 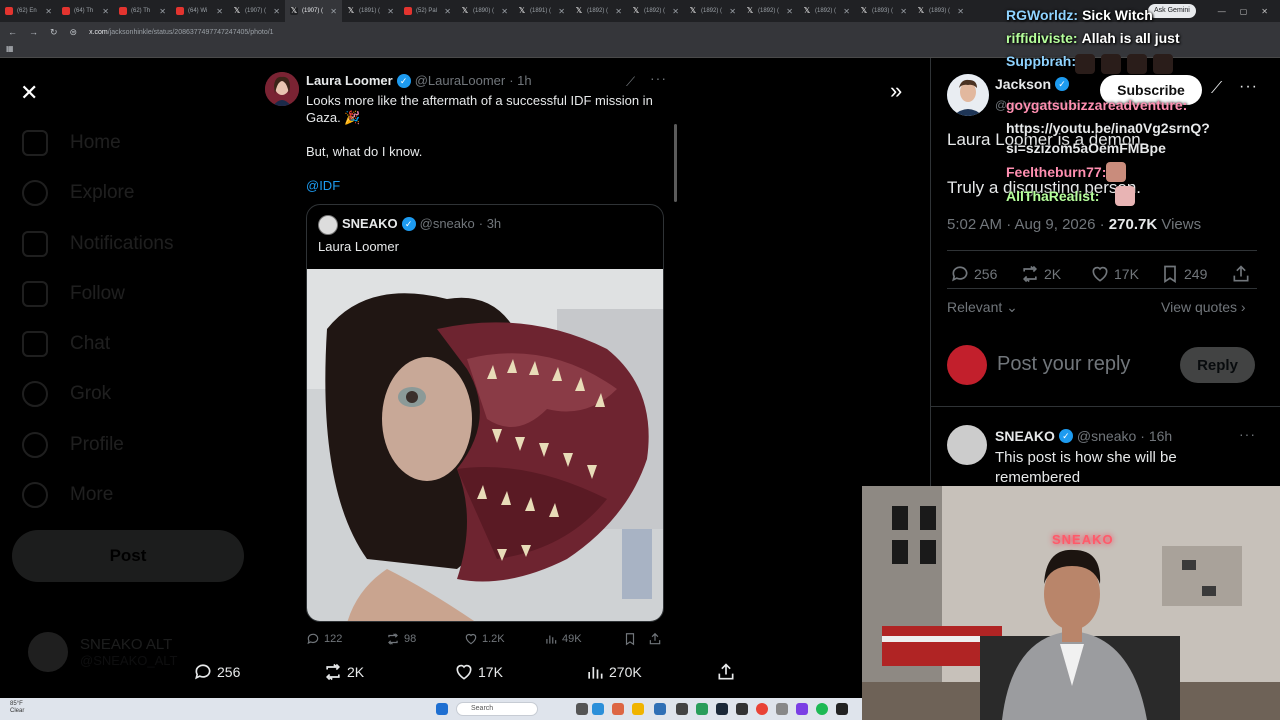 What do you see at coordinates (660, 709) in the screenshot?
I see `store-icon` at bounding box center [660, 709].